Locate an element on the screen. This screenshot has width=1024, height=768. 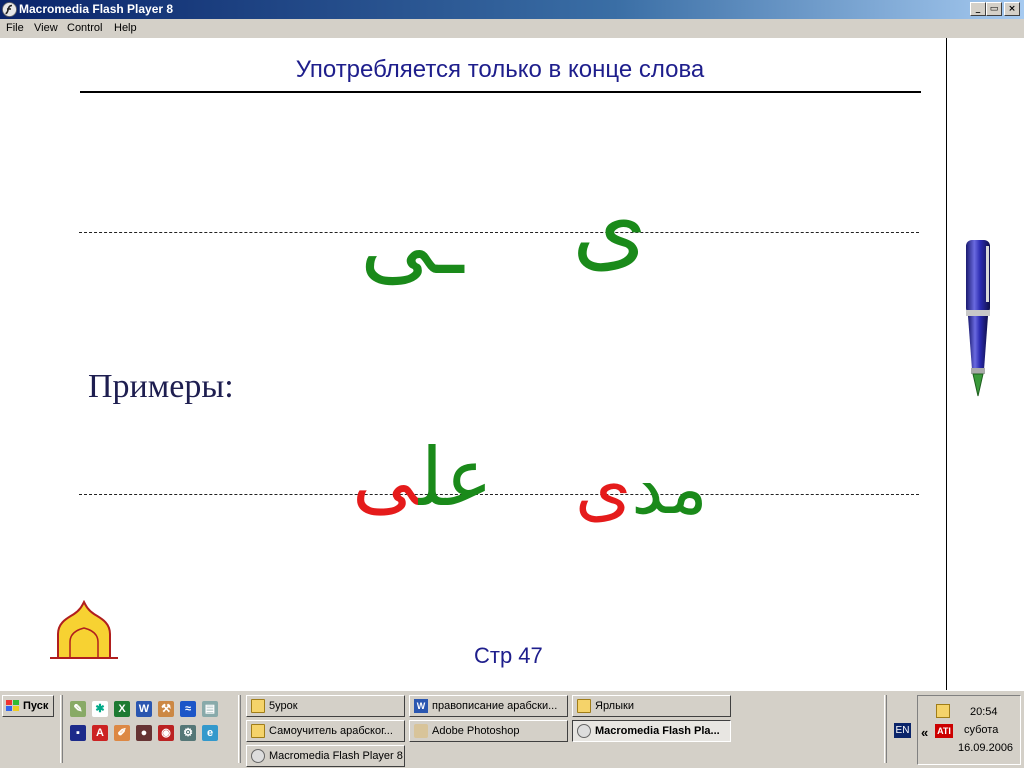
example-word-1-ending: ى is located at coordinates (385, 477).